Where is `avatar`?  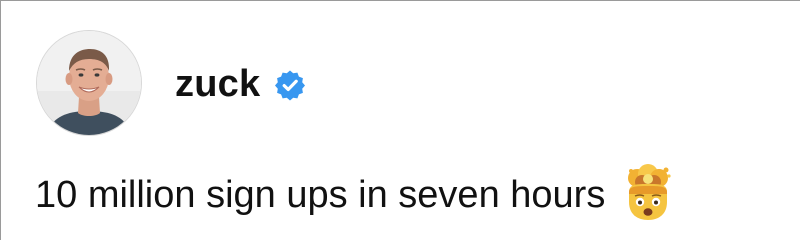
avatar is located at coordinates (89, 83).